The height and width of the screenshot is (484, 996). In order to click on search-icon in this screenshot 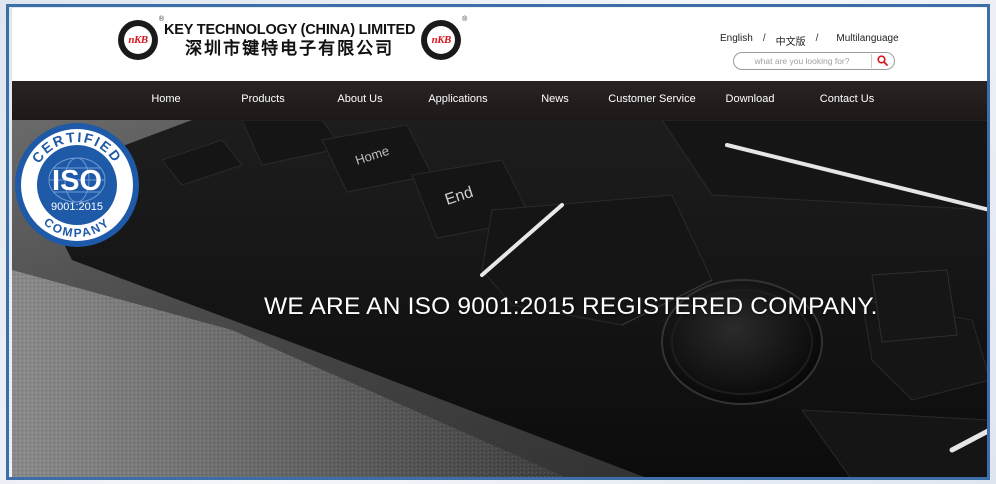, I will do `click(882, 60)`.